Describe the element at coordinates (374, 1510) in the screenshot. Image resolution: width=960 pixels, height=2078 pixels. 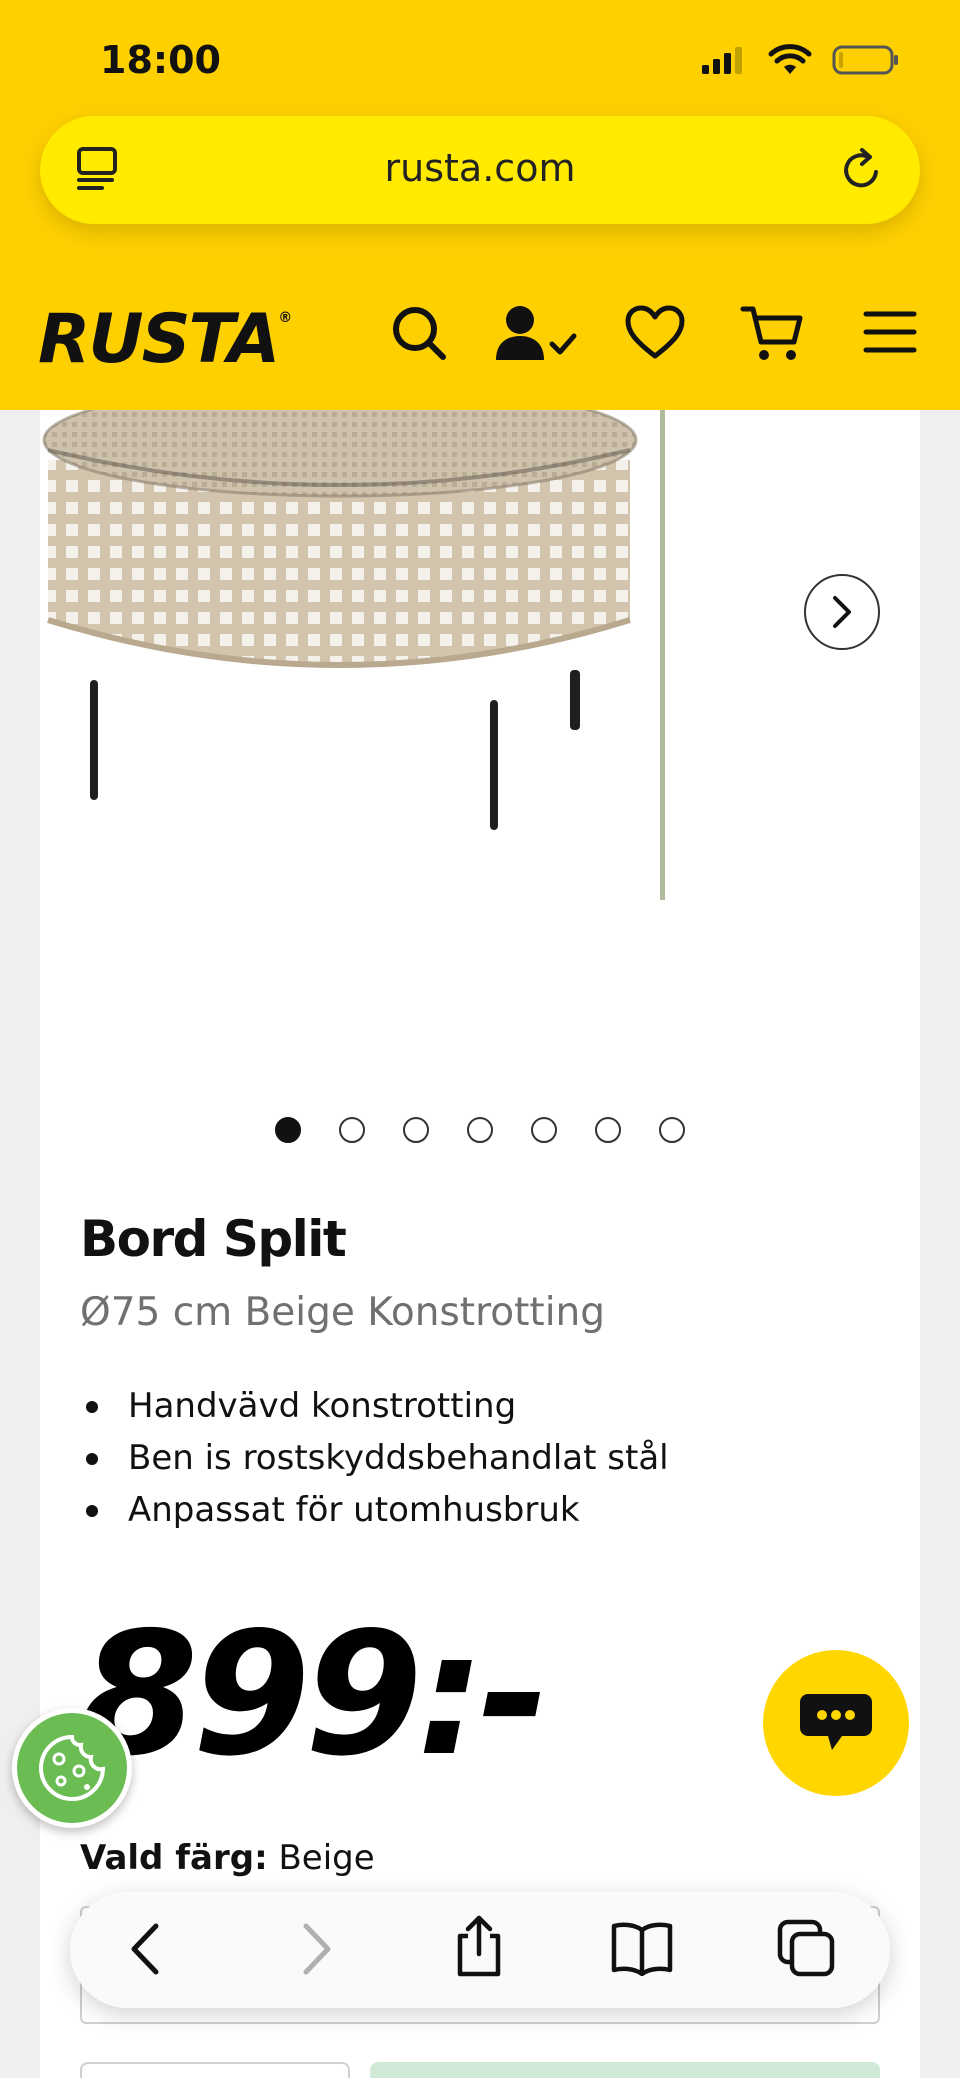
I see `feature-item: Anpassat för utomhusbruk` at that location.